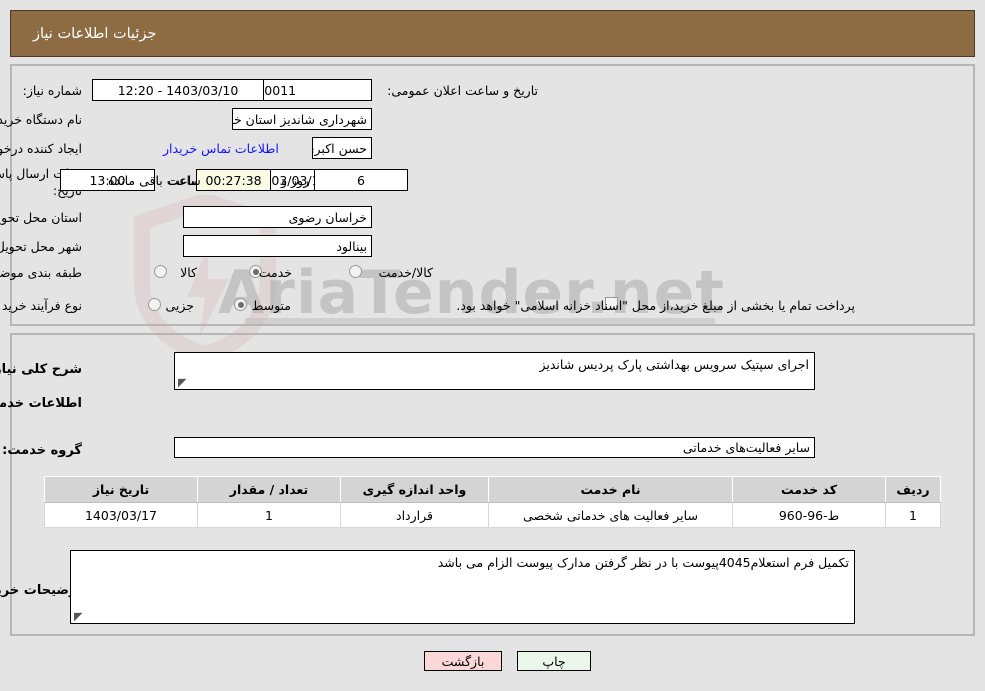 This screenshot has height=691, width=985. Describe the element at coordinates (188, 272) in the screenshot. I see `radio-category-kala-label: کالا` at that location.